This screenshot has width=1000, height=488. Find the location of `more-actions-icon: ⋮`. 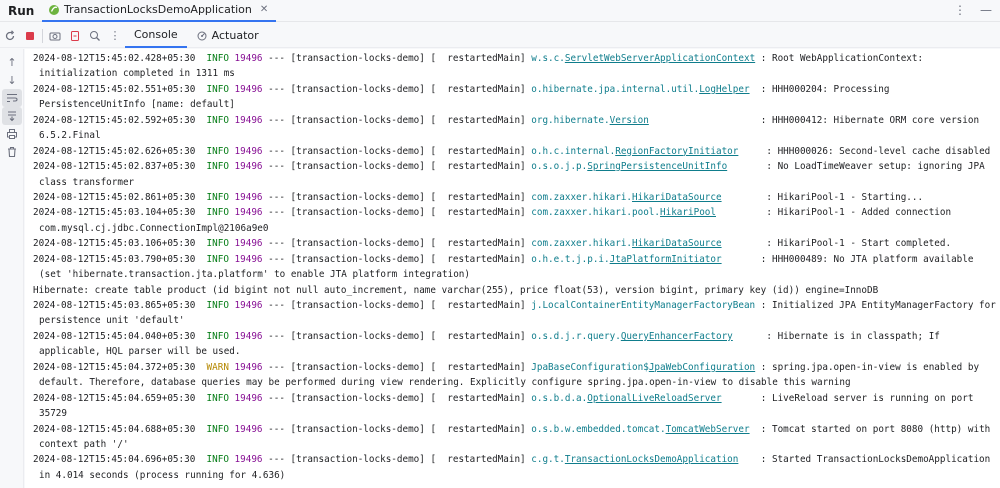

more-actions-icon: ⋮ is located at coordinates (115, 36).